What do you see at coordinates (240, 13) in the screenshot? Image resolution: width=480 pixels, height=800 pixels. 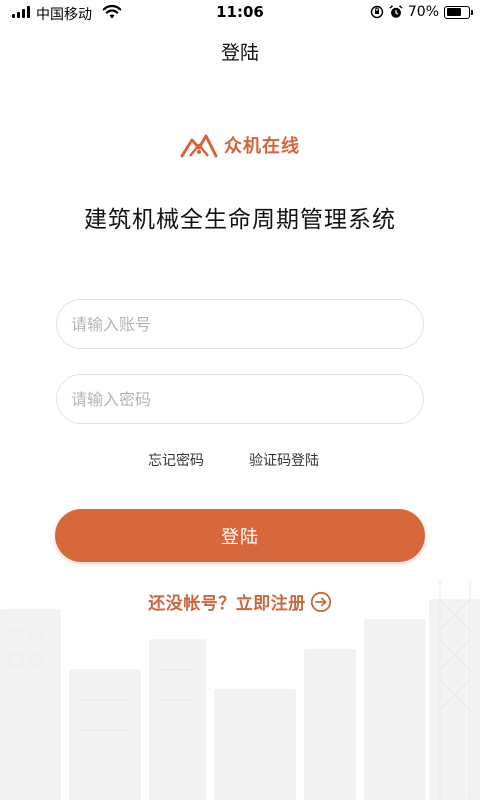 I see `status-bar: 中国移动 11:06 70%` at bounding box center [240, 13].